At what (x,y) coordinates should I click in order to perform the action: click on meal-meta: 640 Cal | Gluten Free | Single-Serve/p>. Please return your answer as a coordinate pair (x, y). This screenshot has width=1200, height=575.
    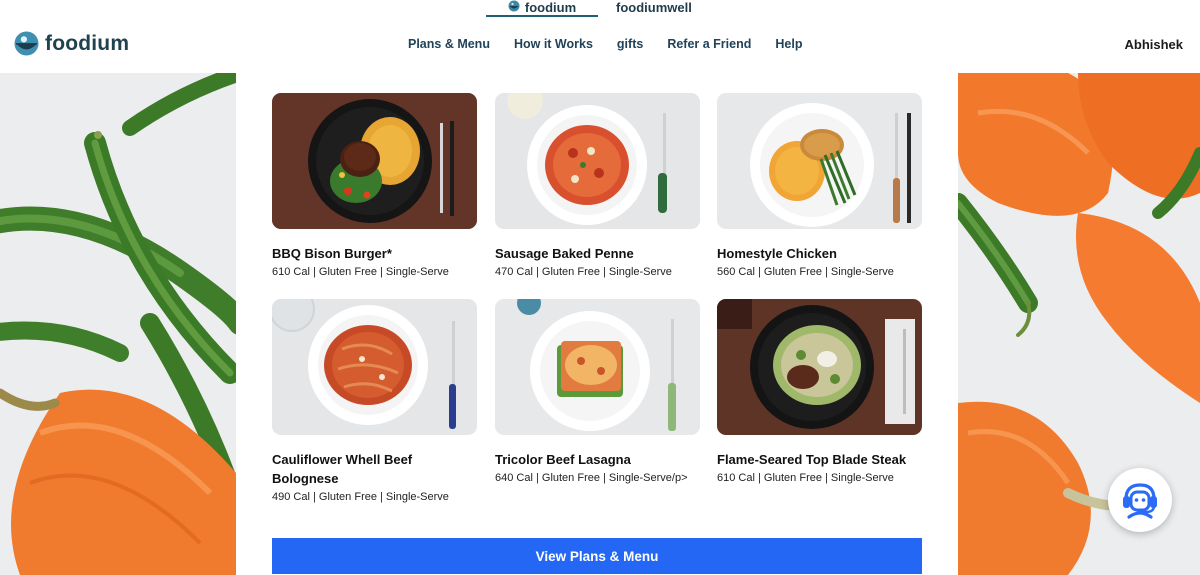
    Looking at the image, I should click on (591, 478).